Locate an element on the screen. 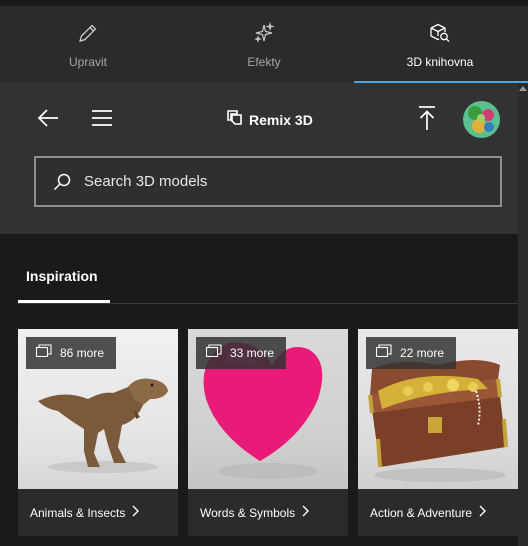  tab-label: 3D knihovna is located at coordinates (440, 62).